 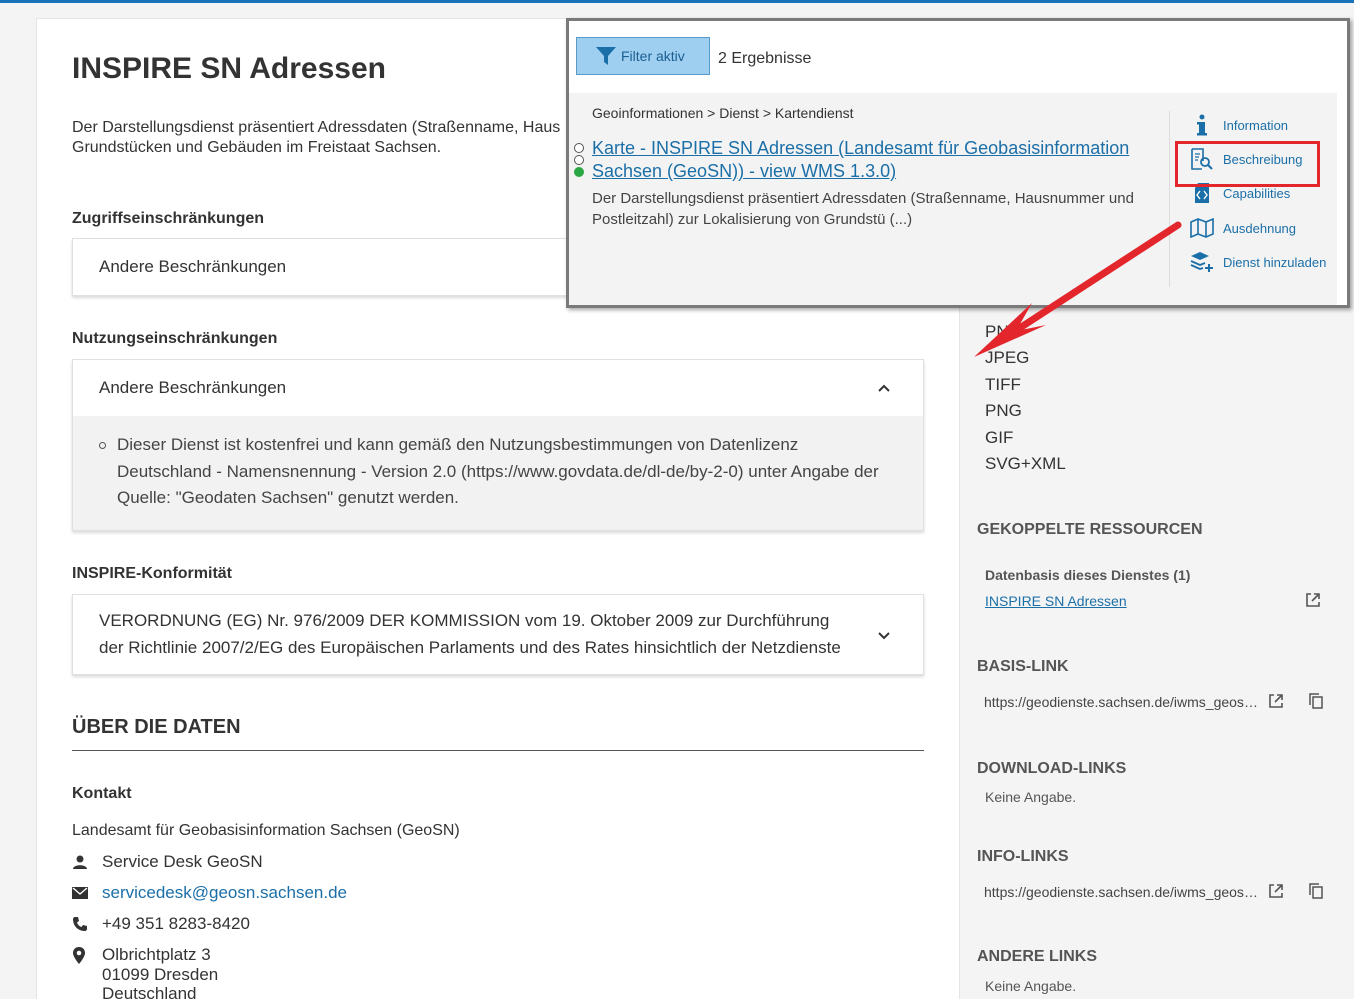 What do you see at coordinates (579, 172) in the screenshot?
I see `status-active-dot` at bounding box center [579, 172].